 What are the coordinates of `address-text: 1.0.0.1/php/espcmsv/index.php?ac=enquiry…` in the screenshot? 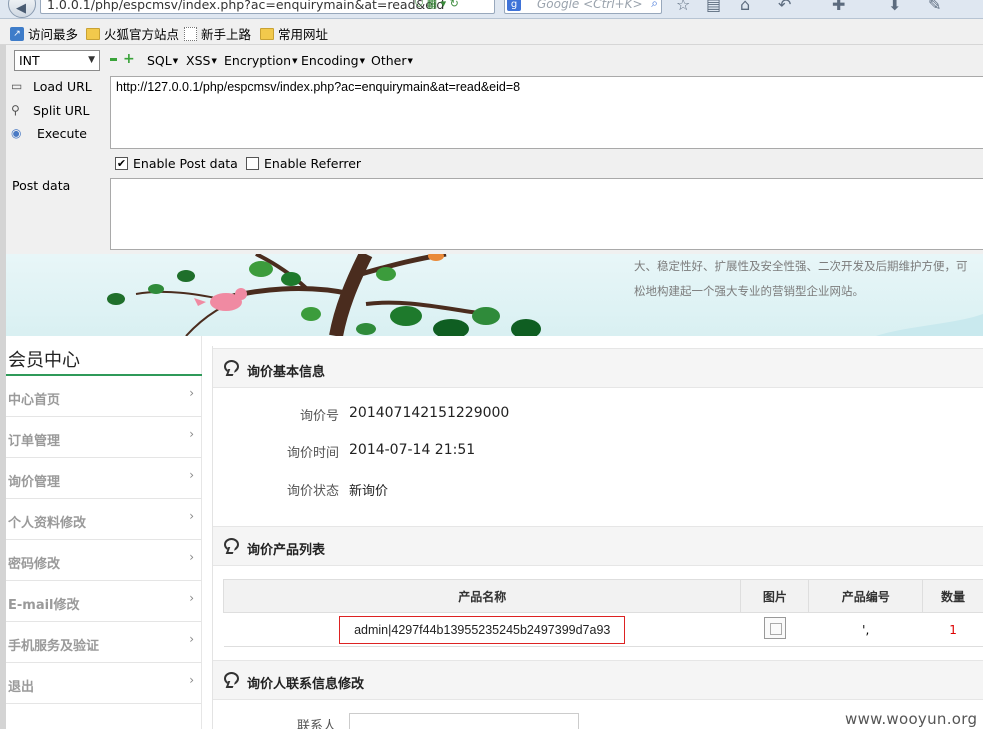 It's located at (246, 6).